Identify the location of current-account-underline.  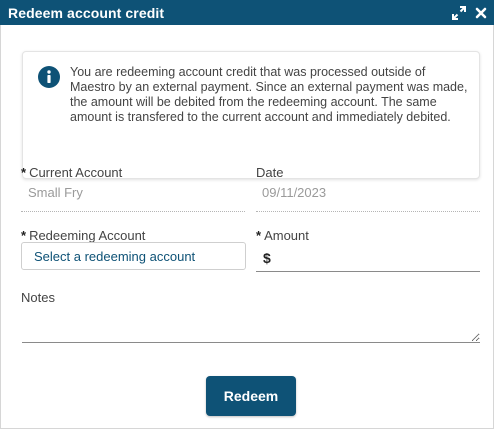
(133, 211).